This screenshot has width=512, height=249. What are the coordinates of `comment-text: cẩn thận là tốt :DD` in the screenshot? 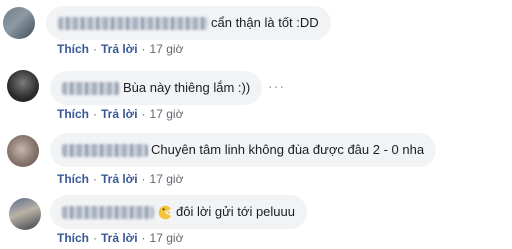 It's located at (265, 22).